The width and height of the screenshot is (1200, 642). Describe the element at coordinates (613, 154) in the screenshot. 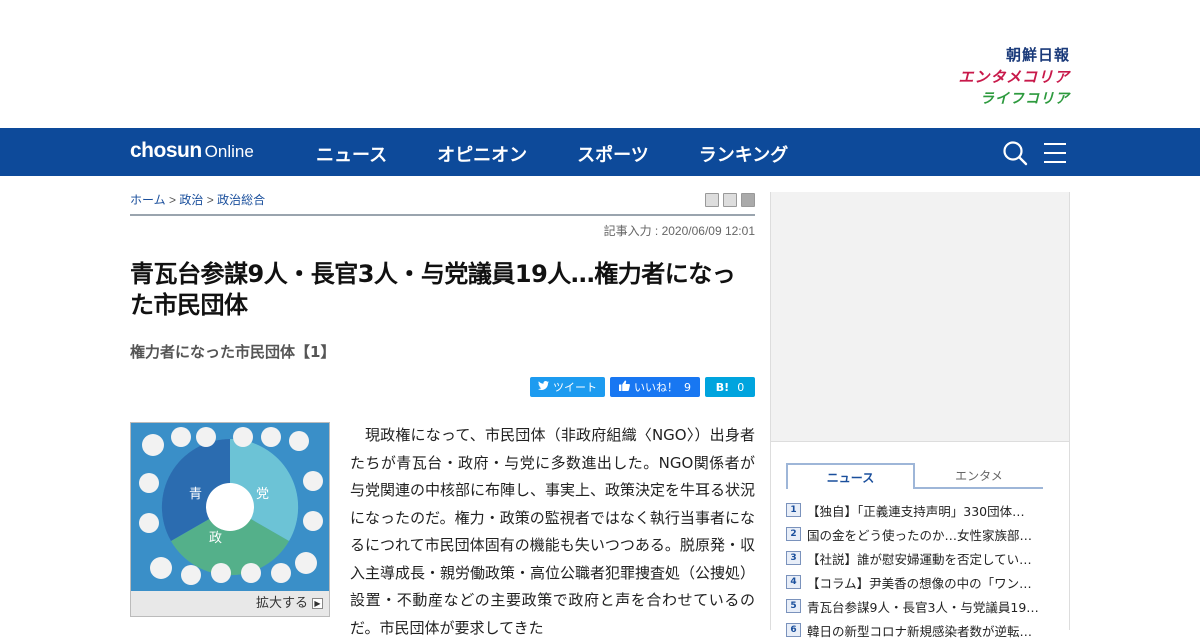

I see `nav-item-sports: スポーツ` at that location.